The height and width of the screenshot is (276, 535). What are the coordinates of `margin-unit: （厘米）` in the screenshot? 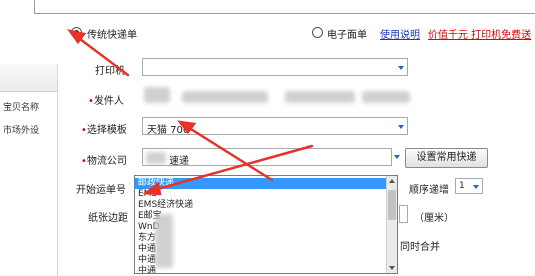 It's located at (434, 218).